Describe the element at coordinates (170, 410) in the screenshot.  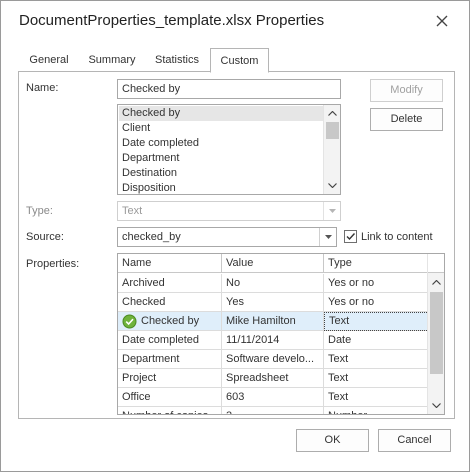
I see `cell-name: Number of copies` at that location.